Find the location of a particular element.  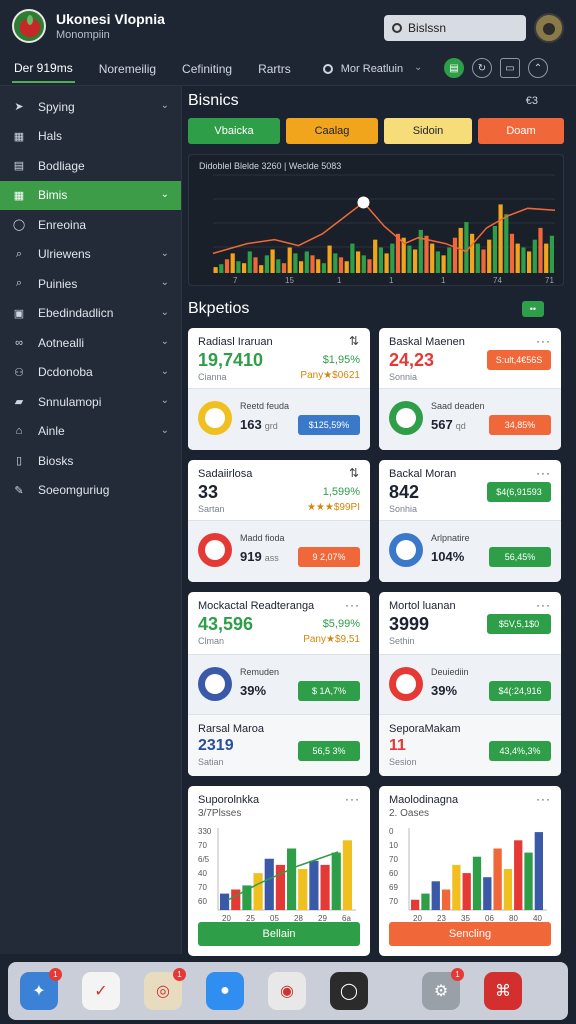

camera-icon: ◯ is located at coordinates (349, 991).